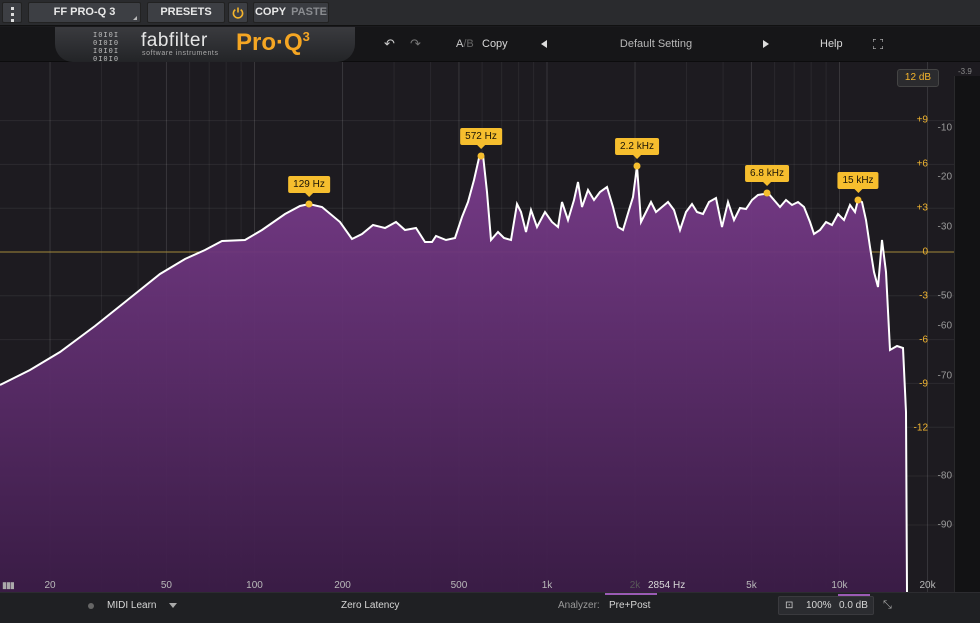 Image resolution: width=980 pixels, height=623 pixels. Describe the element at coordinates (944, 376) in the screenshot. I see `analyzer-scale-tick: -70` at that location.